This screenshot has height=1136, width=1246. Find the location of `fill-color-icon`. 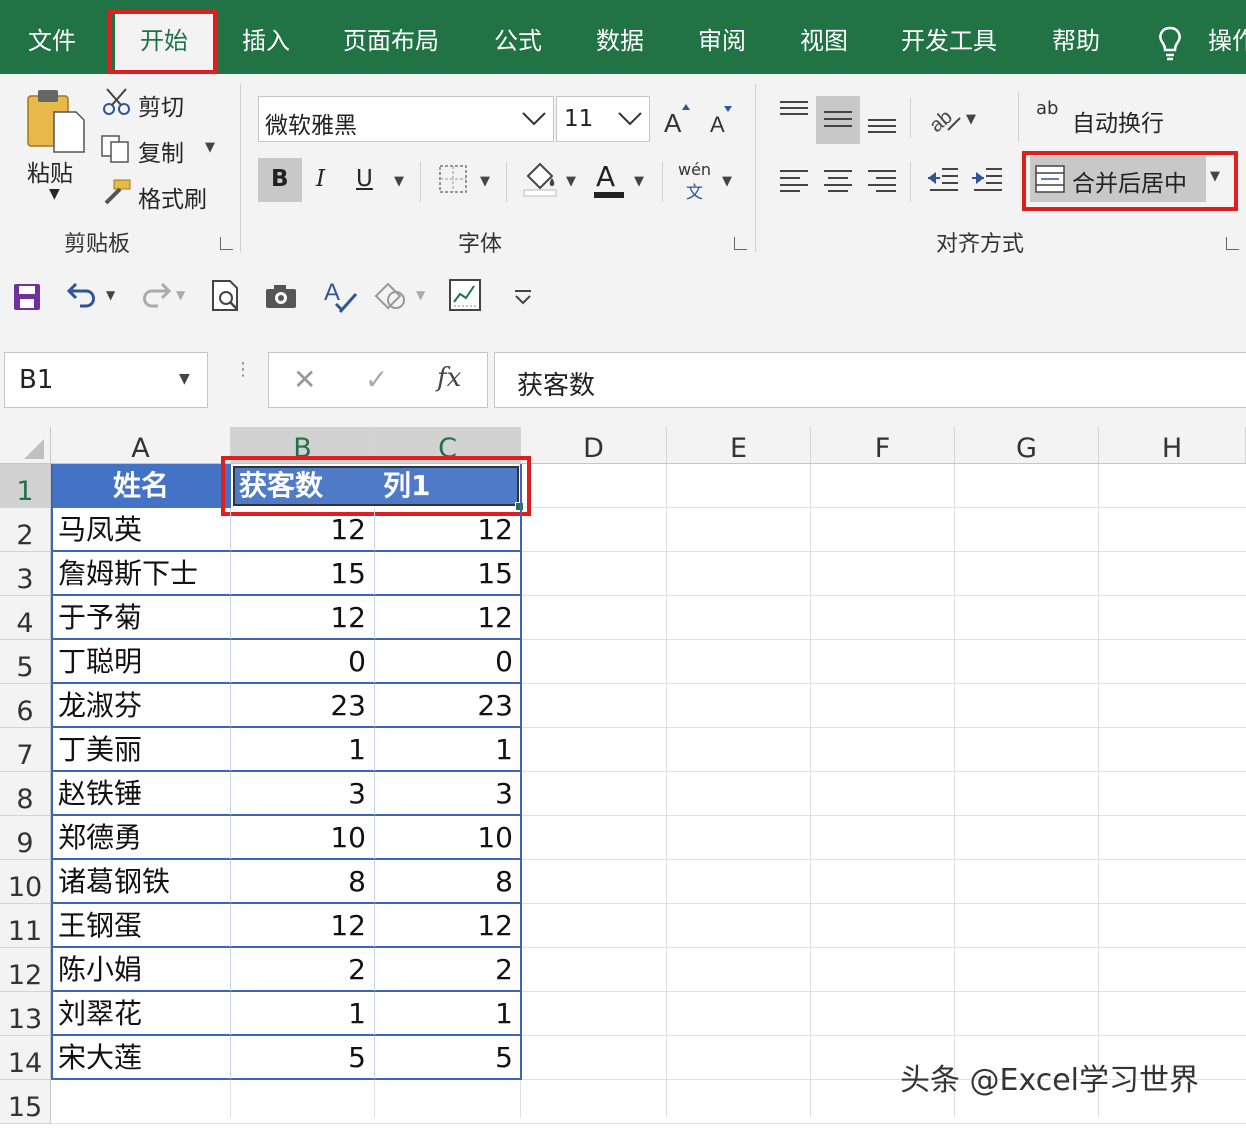

fill-color-icon is located at coordinates (540, 179).